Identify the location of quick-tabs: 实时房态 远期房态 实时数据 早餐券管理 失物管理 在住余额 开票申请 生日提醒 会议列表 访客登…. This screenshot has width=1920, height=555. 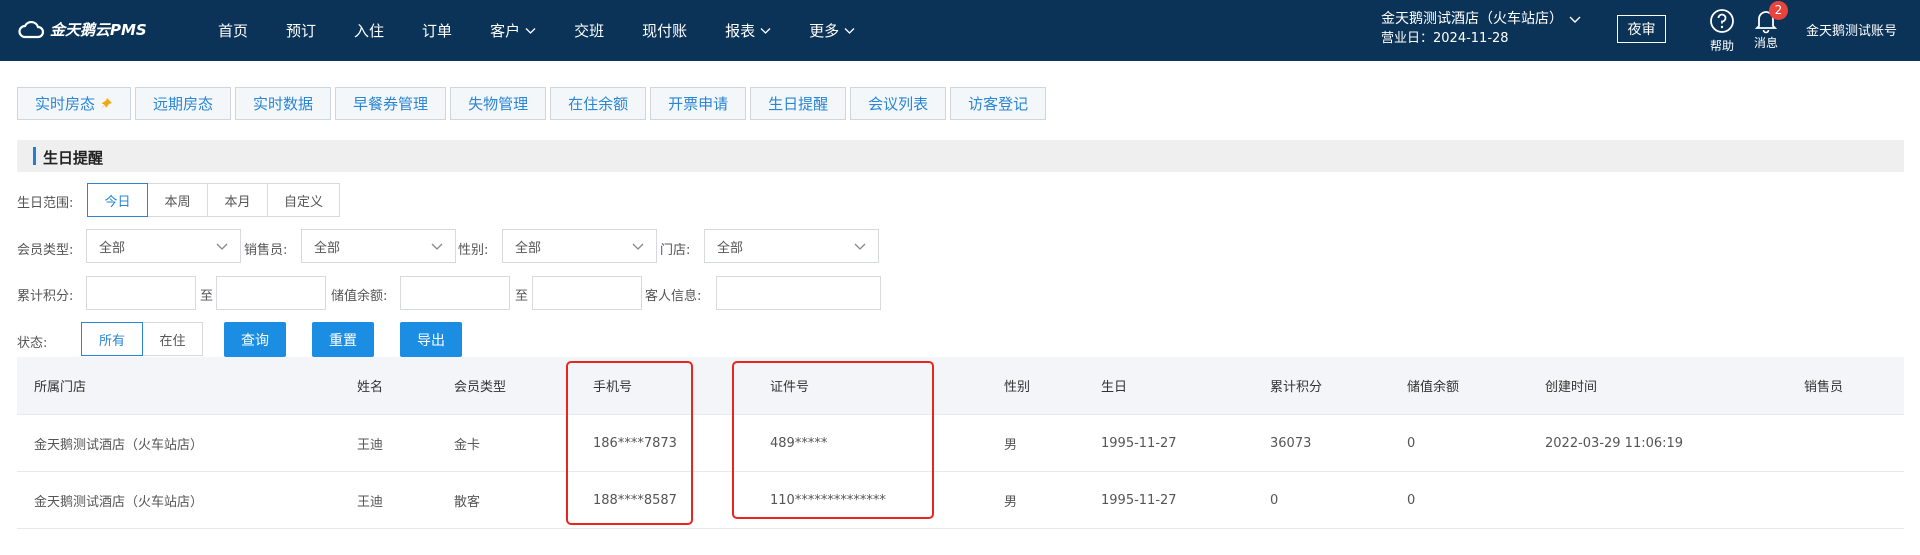
(533, 103).